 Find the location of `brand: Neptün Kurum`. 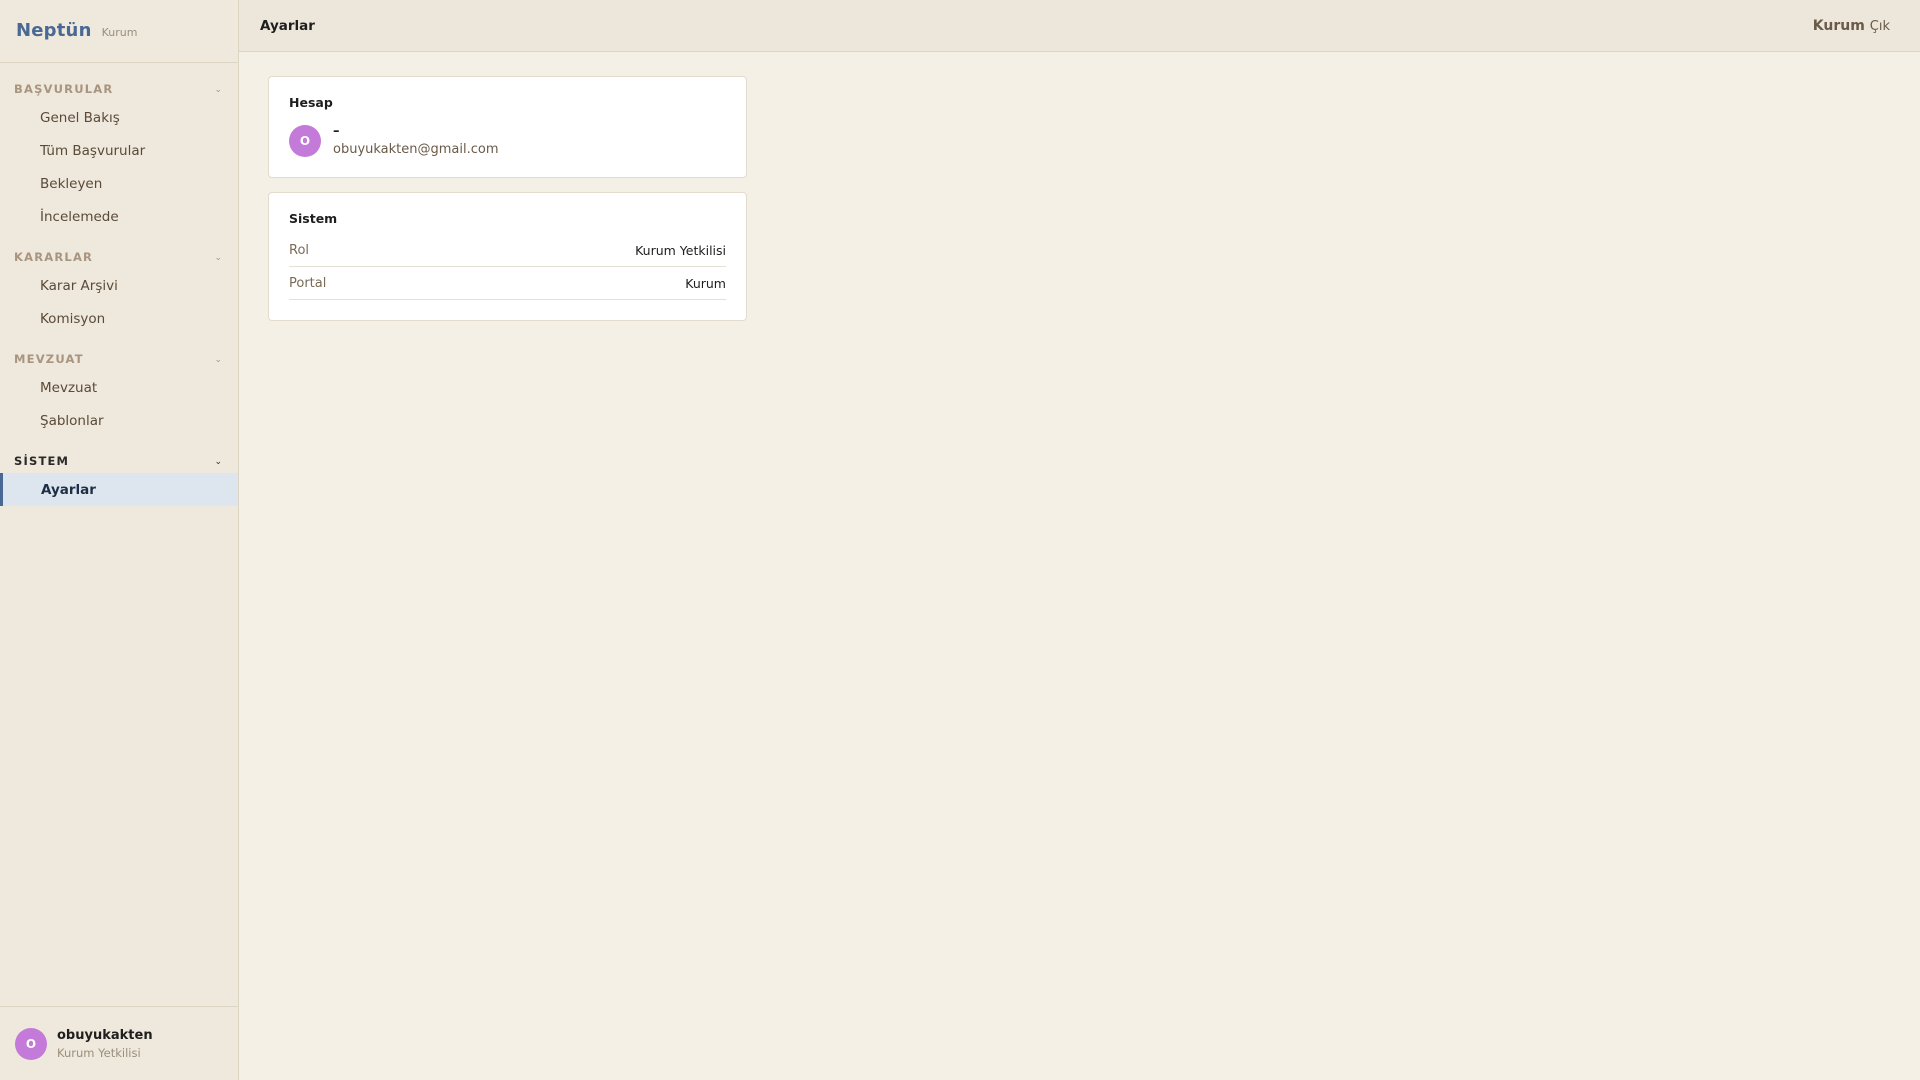

brand: Neptün Kurum is located at coordinates (119, 31).